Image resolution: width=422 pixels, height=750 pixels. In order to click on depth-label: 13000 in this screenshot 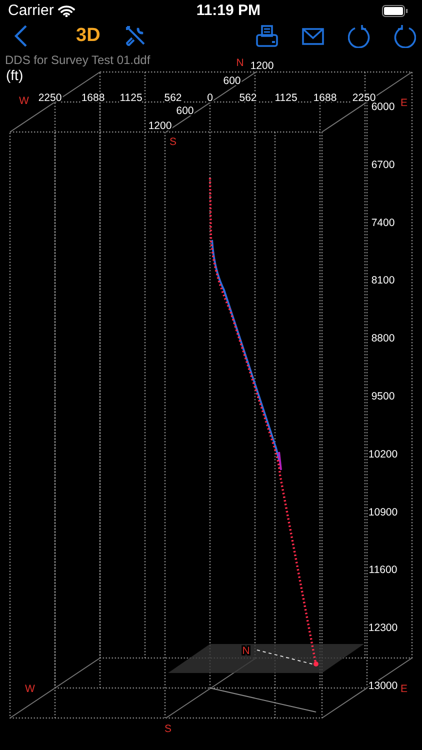, I will do `click(383, 686)`.